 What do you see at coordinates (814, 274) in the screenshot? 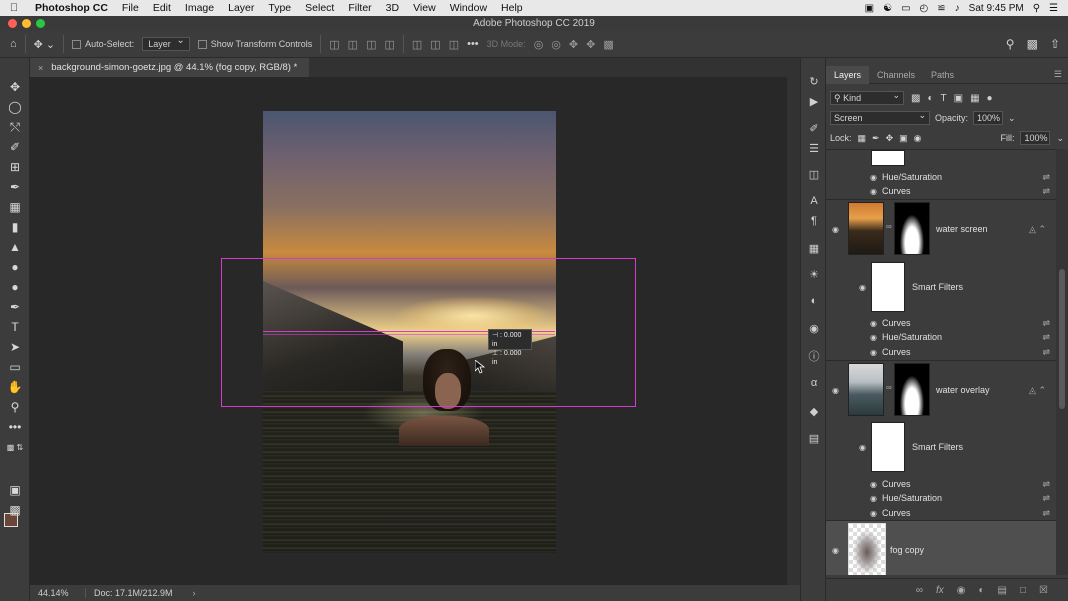
I see `learn-icon: ☀` at bounding box center [814, 274].